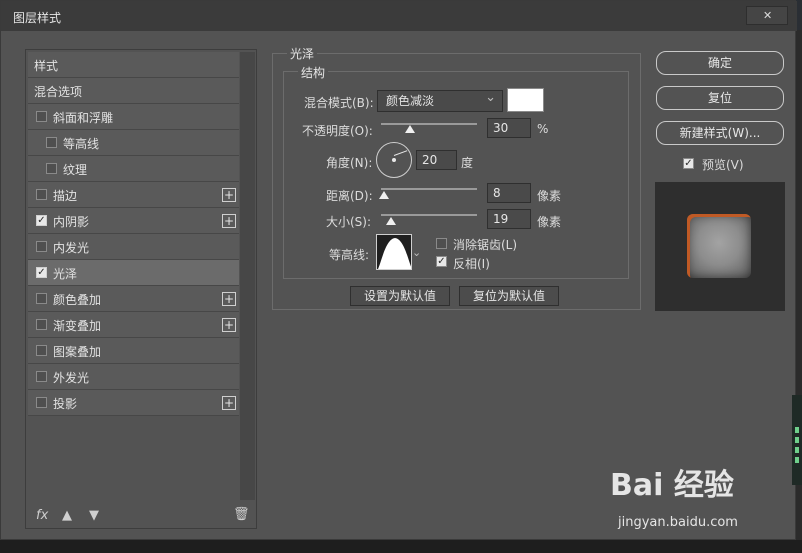 This screenshot has width=802, height=553. I want to click on style-item-label: 斜面和浮雕, so click(83, 118).